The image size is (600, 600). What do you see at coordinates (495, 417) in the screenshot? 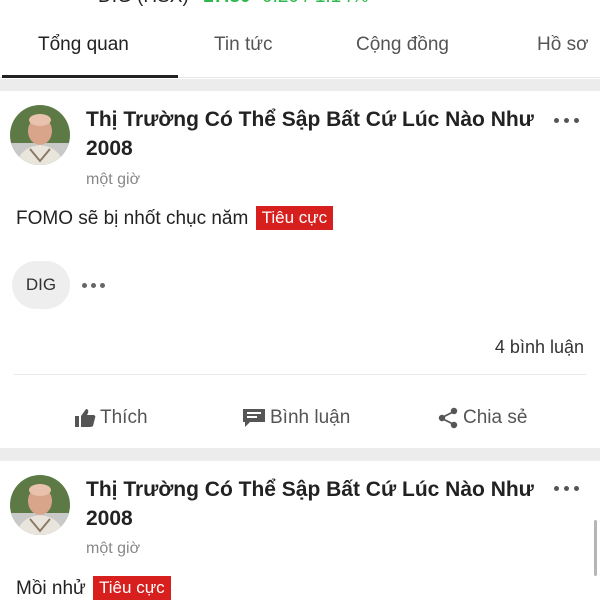
I see `share-label: Chia sẻ` at bounding box center [495, 417].